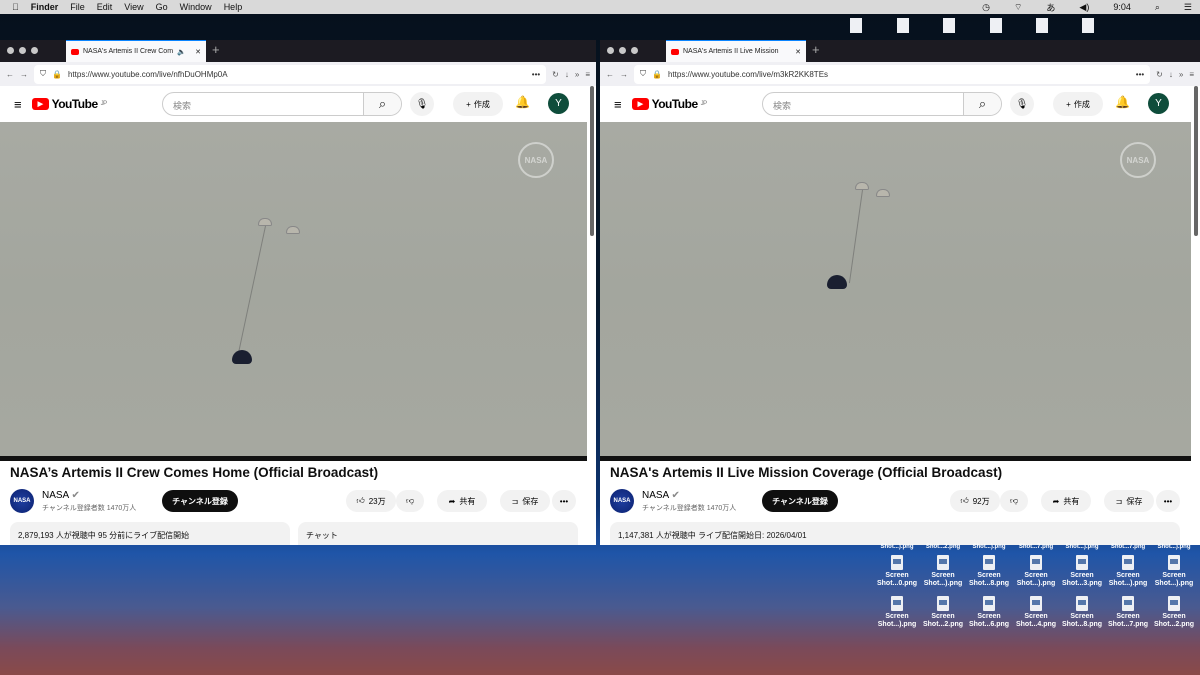  I want to click on share-button: ➦ 共有, so click(462, 501).